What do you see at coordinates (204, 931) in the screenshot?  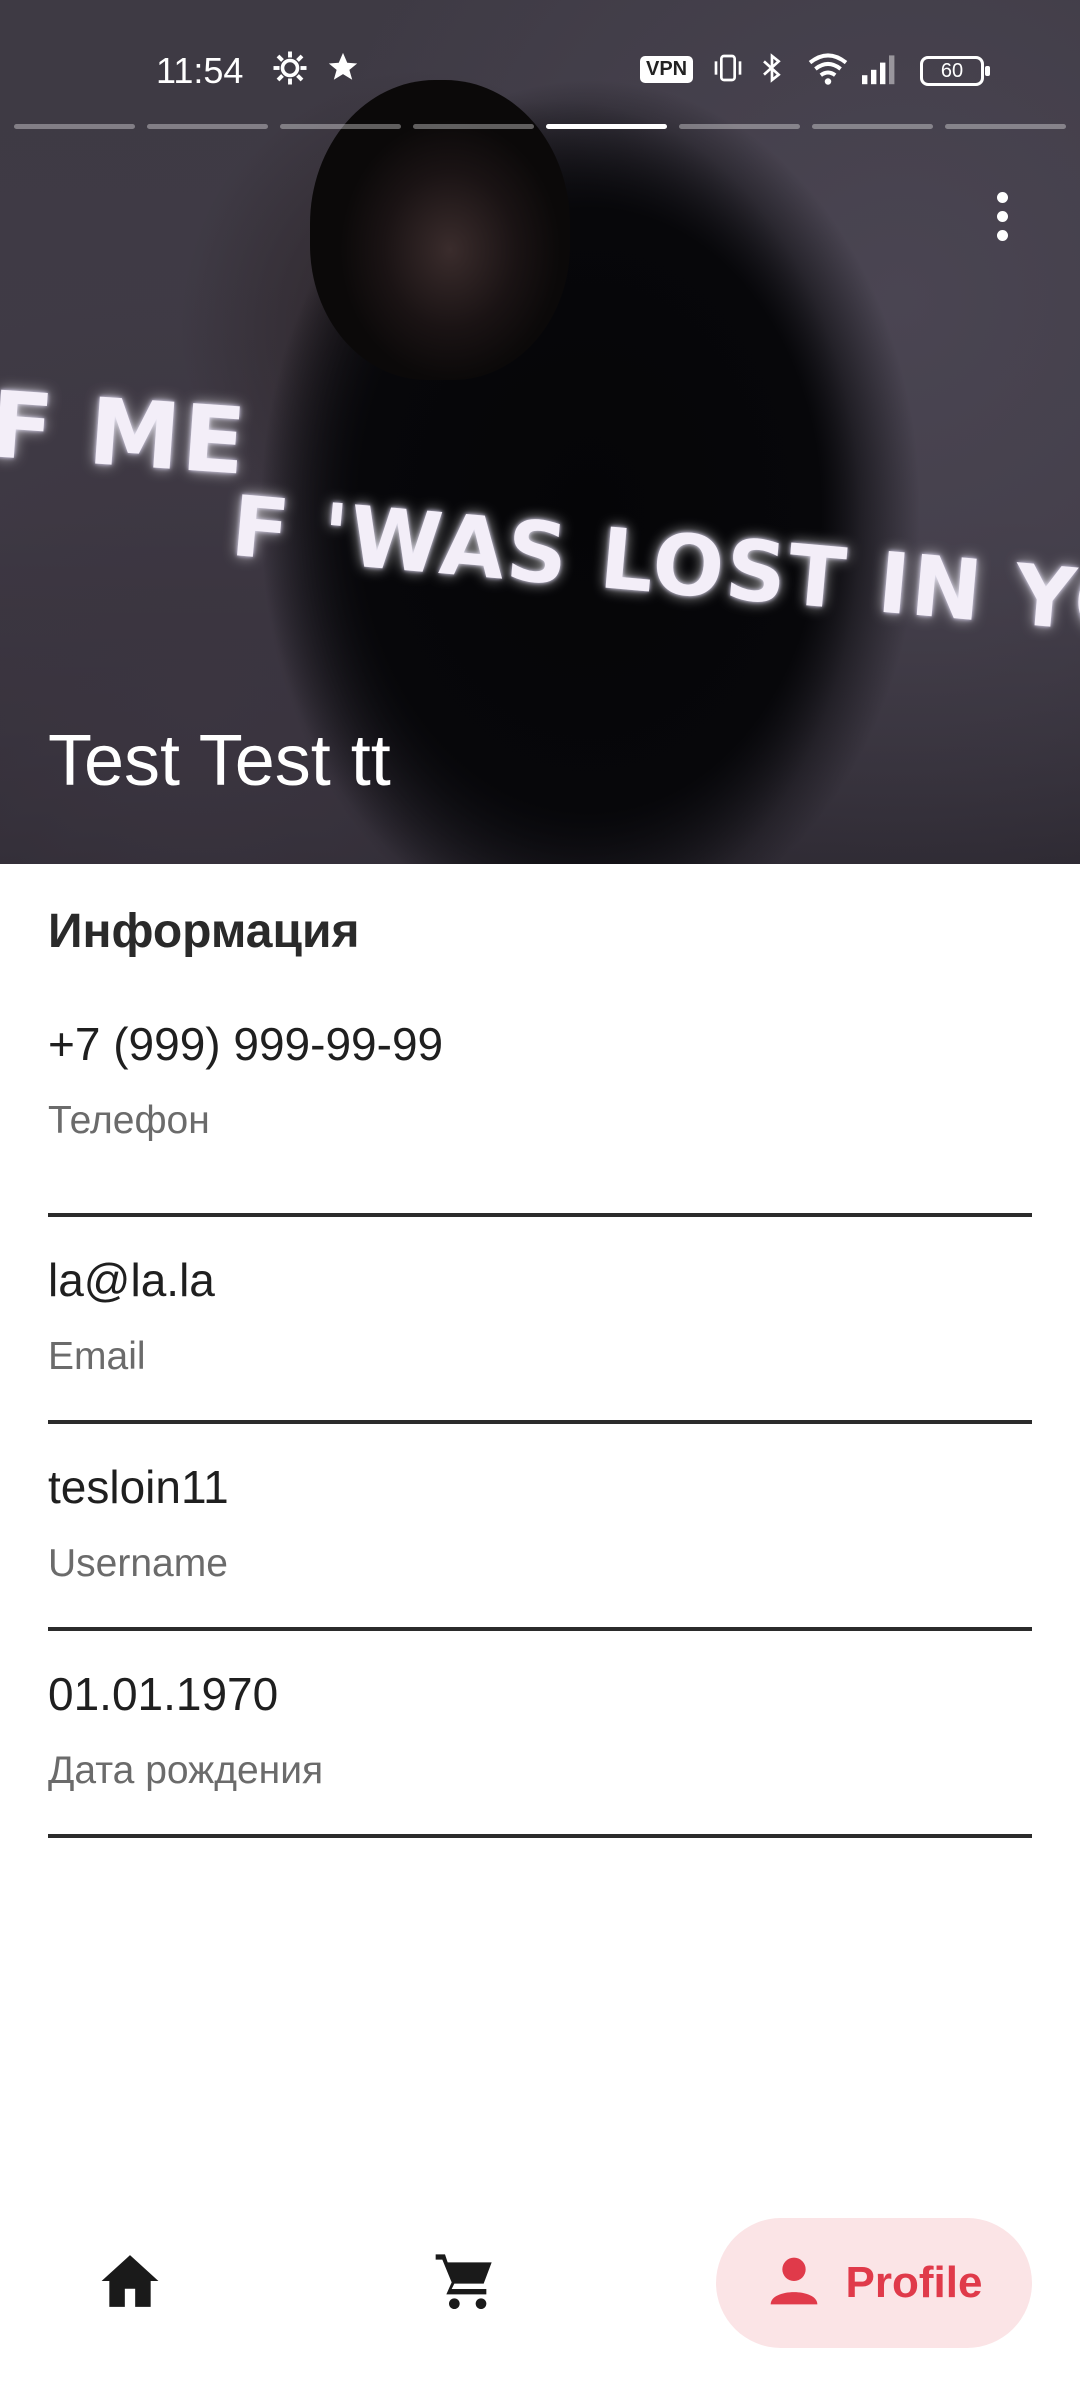 I see `info-section-title: Информация` at bounding box center [204, 931].